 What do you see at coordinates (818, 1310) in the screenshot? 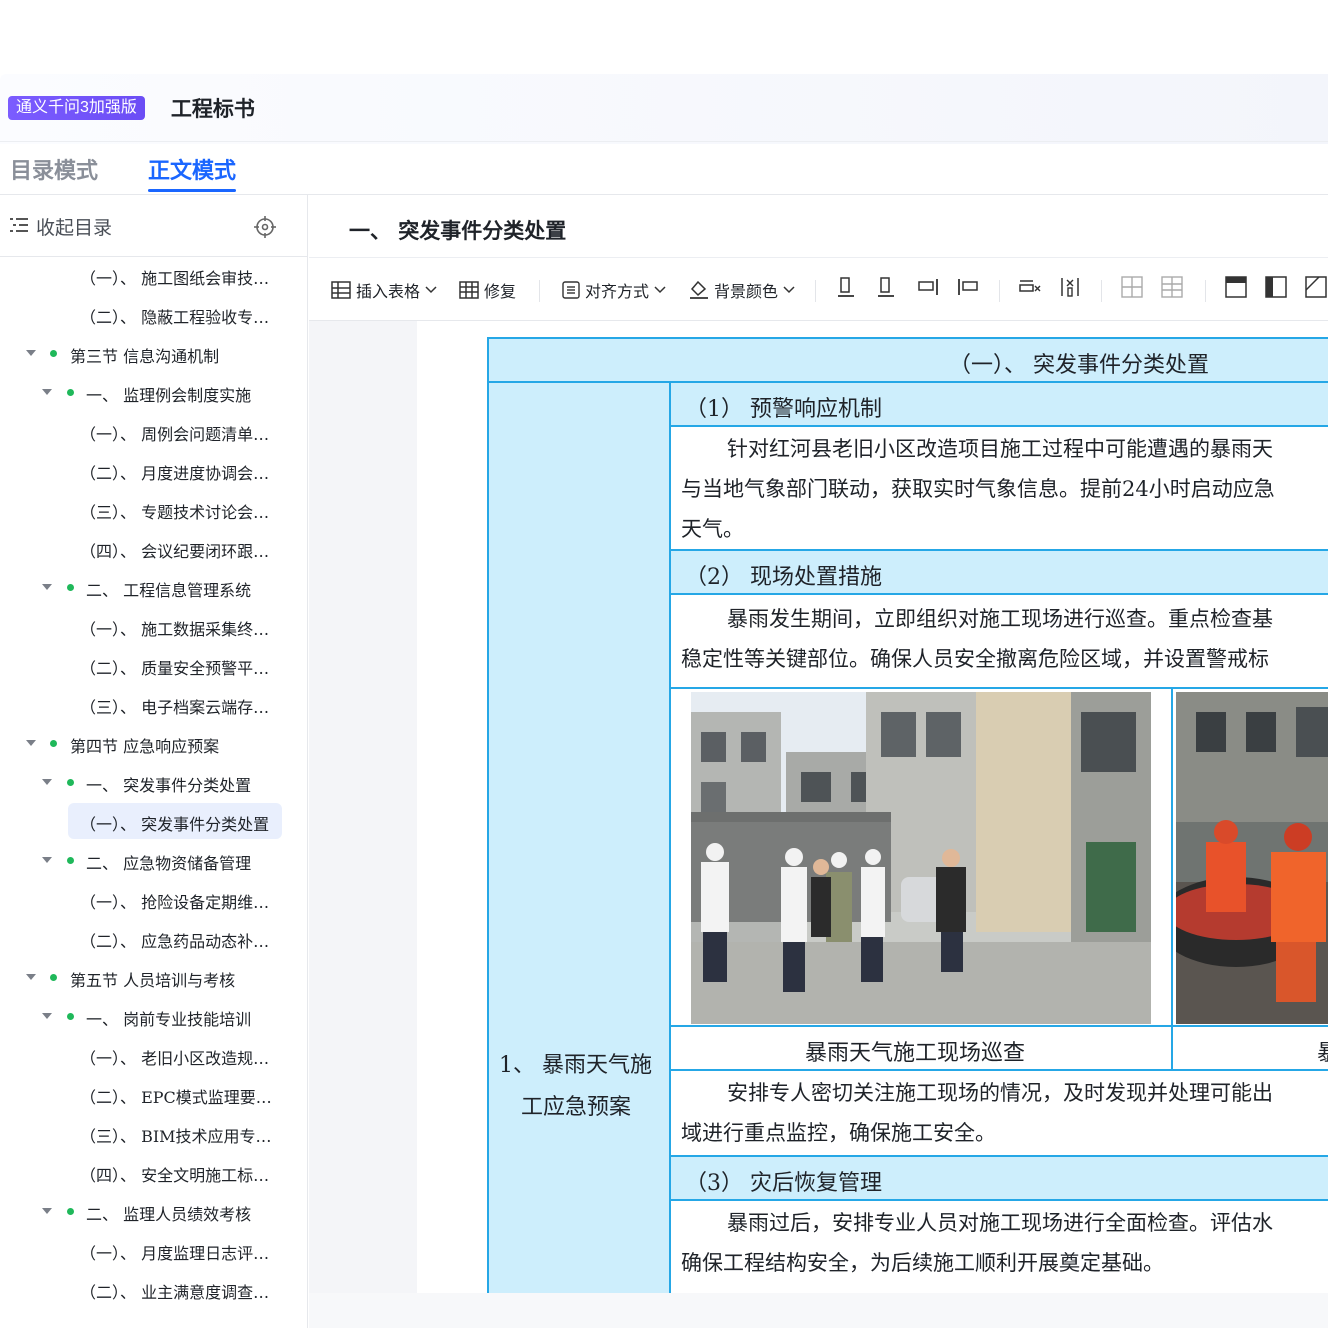
I see `status-strip` at bounding box center [818, 1310].